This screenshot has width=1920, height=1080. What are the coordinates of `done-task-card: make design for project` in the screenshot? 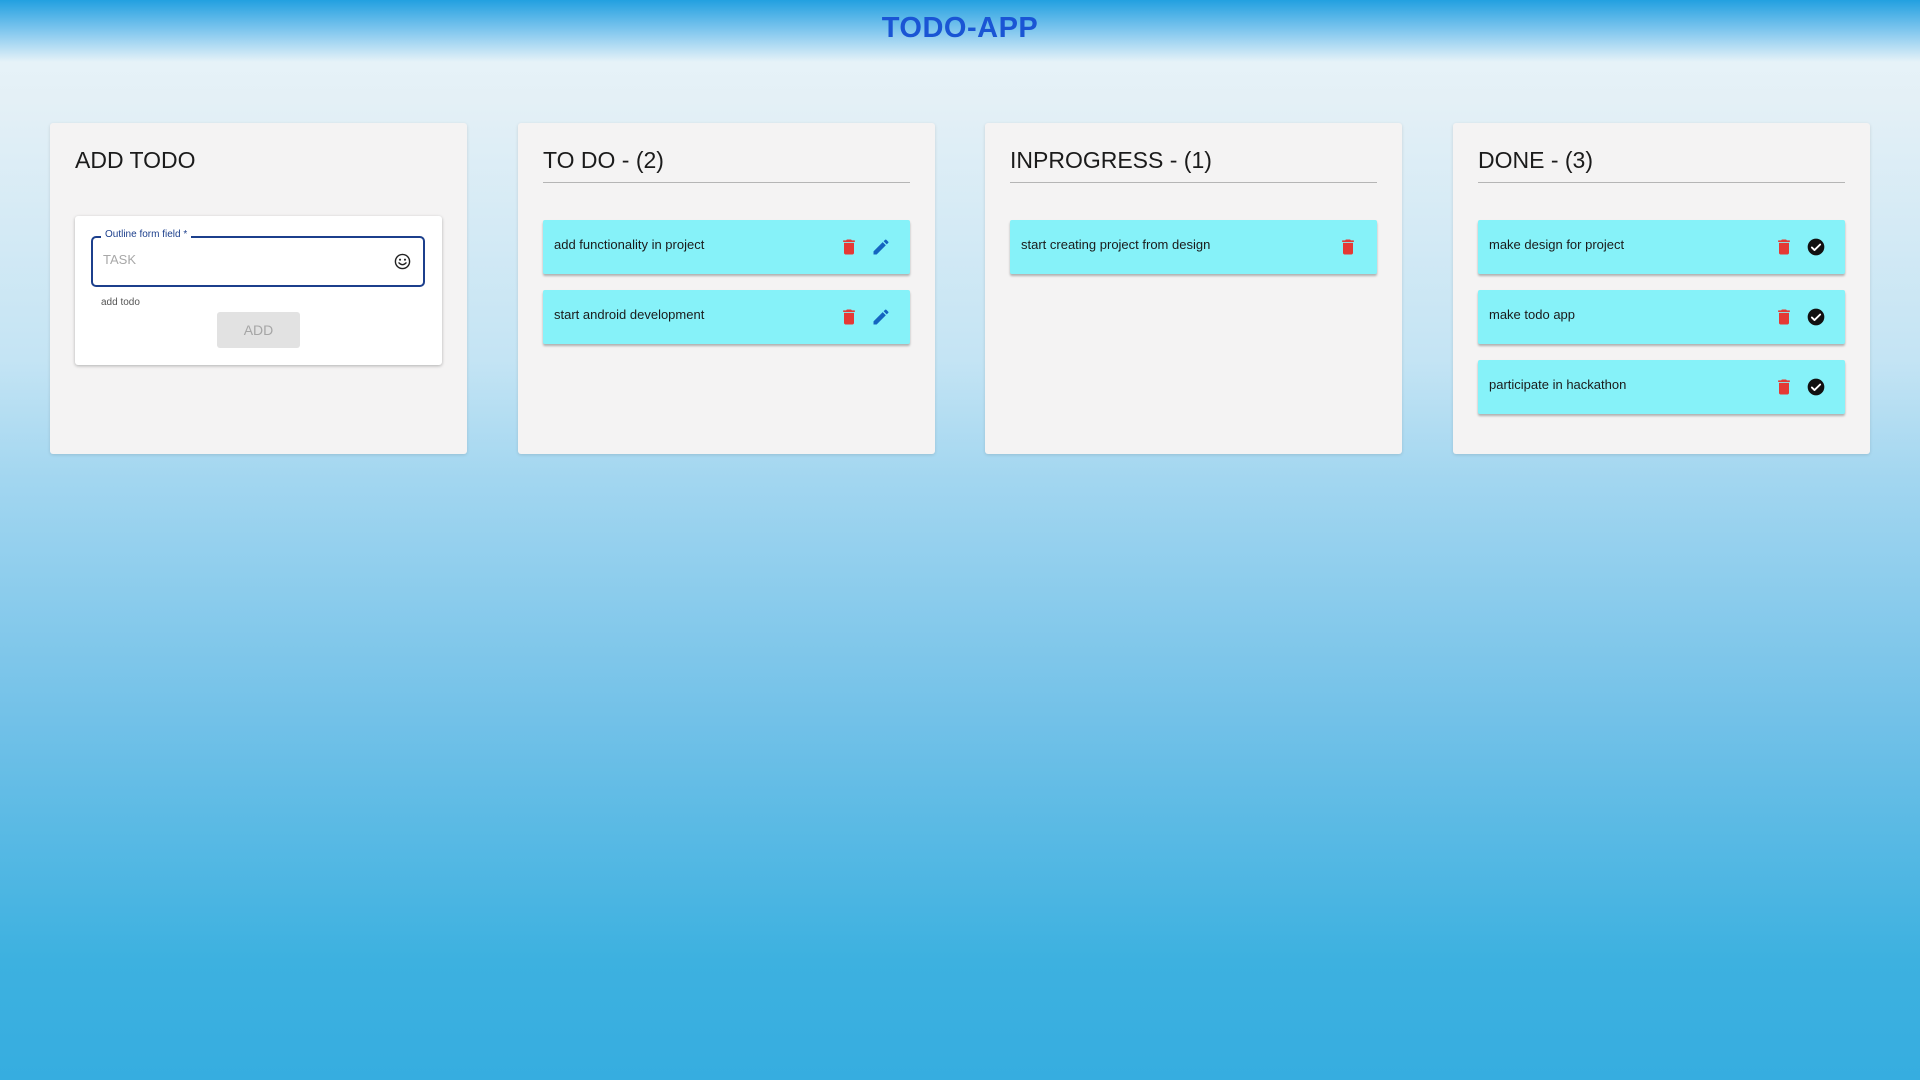 It's located at (1661, 247).